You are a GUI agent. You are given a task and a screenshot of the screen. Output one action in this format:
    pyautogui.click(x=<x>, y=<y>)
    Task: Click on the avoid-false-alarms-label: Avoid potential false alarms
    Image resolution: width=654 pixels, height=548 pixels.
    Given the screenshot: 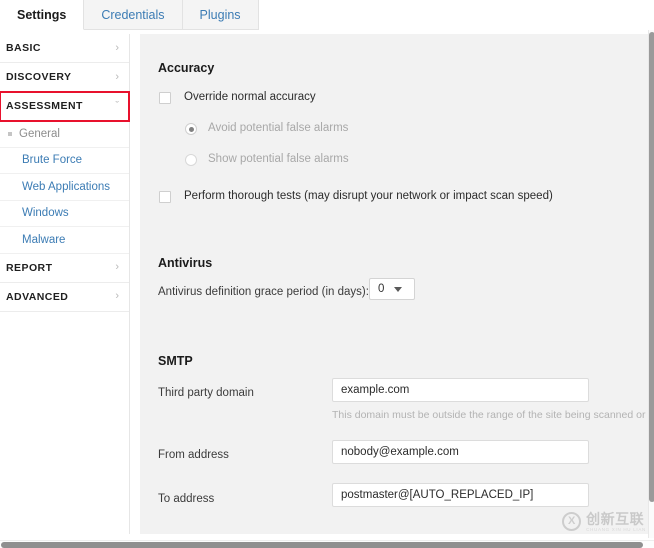 What is the action you would take?
    pyautogui.click(x=278, y=128)
    